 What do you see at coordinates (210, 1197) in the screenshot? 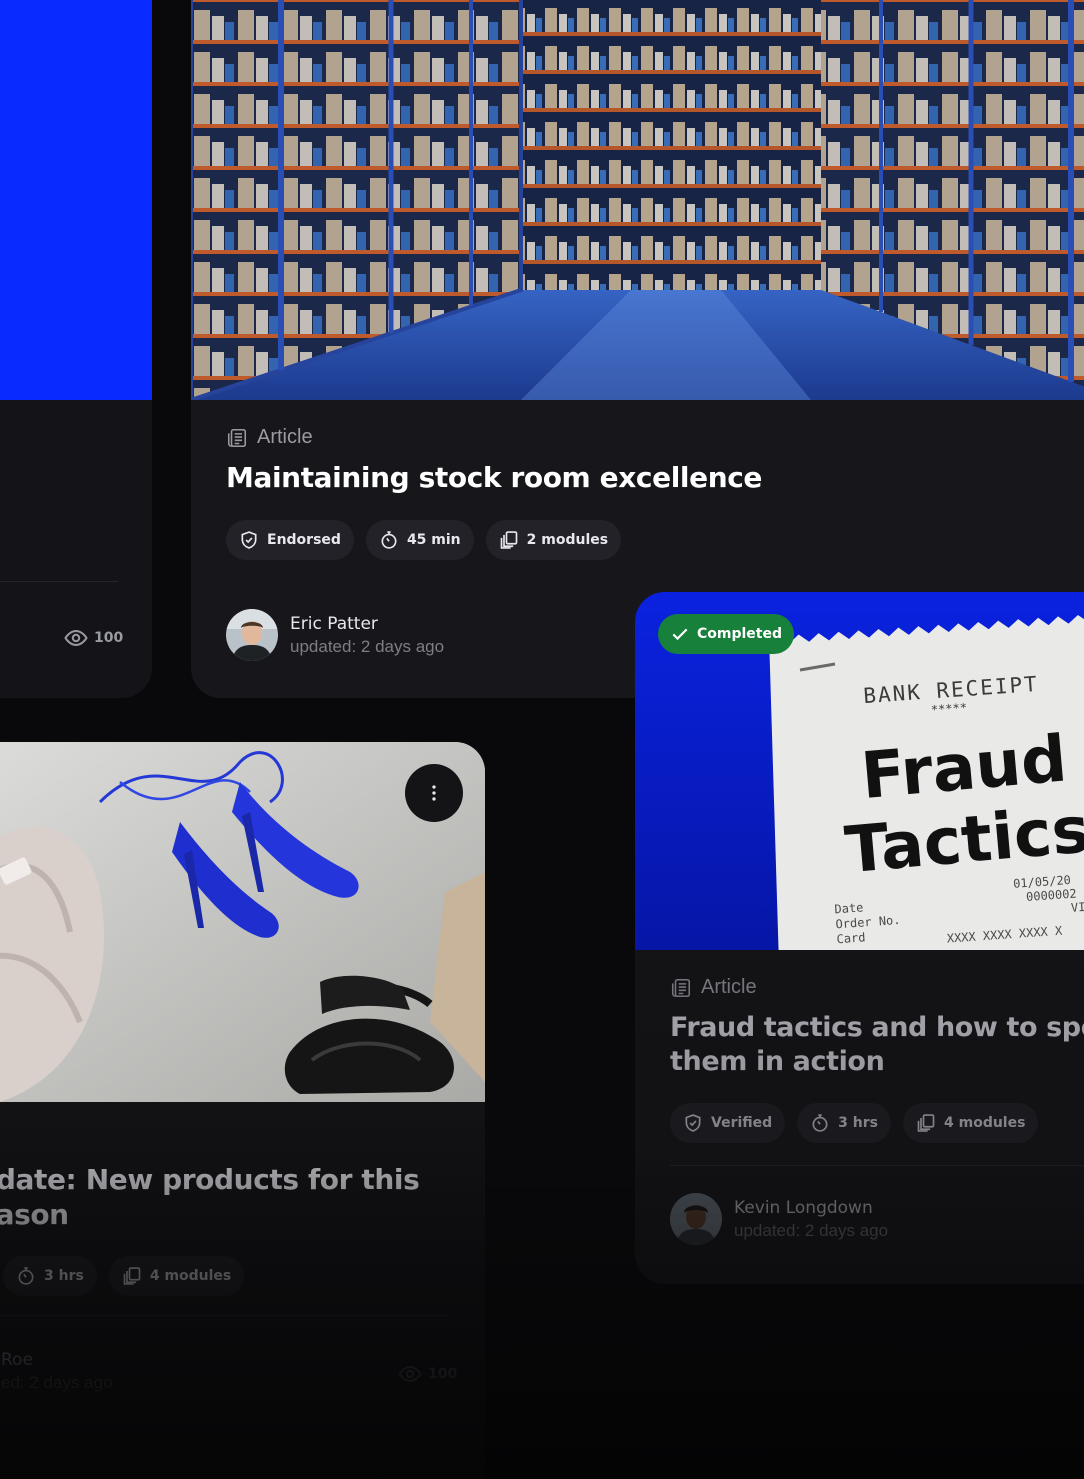
I see `card-title: odate: New products for this eason` at bounding box center [210, 1197].